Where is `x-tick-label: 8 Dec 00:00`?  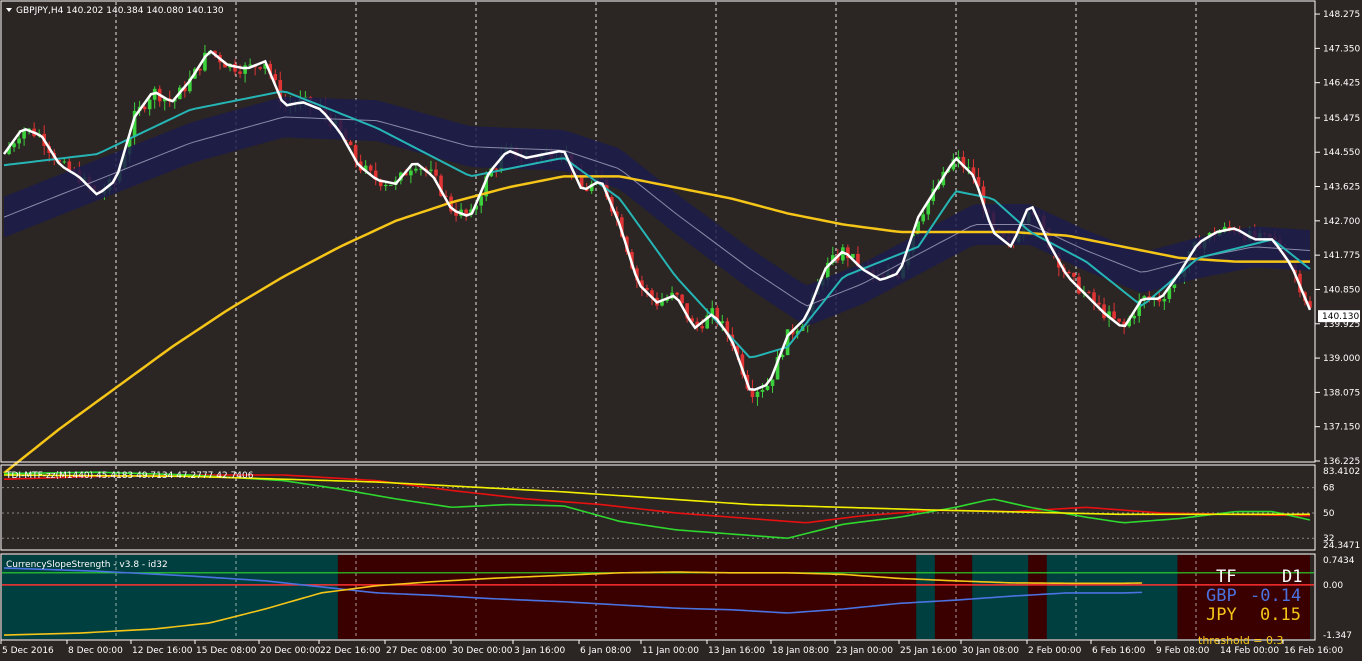 x-tick-label: 8 Dec 00:00 is located at coordinates (95, 651).